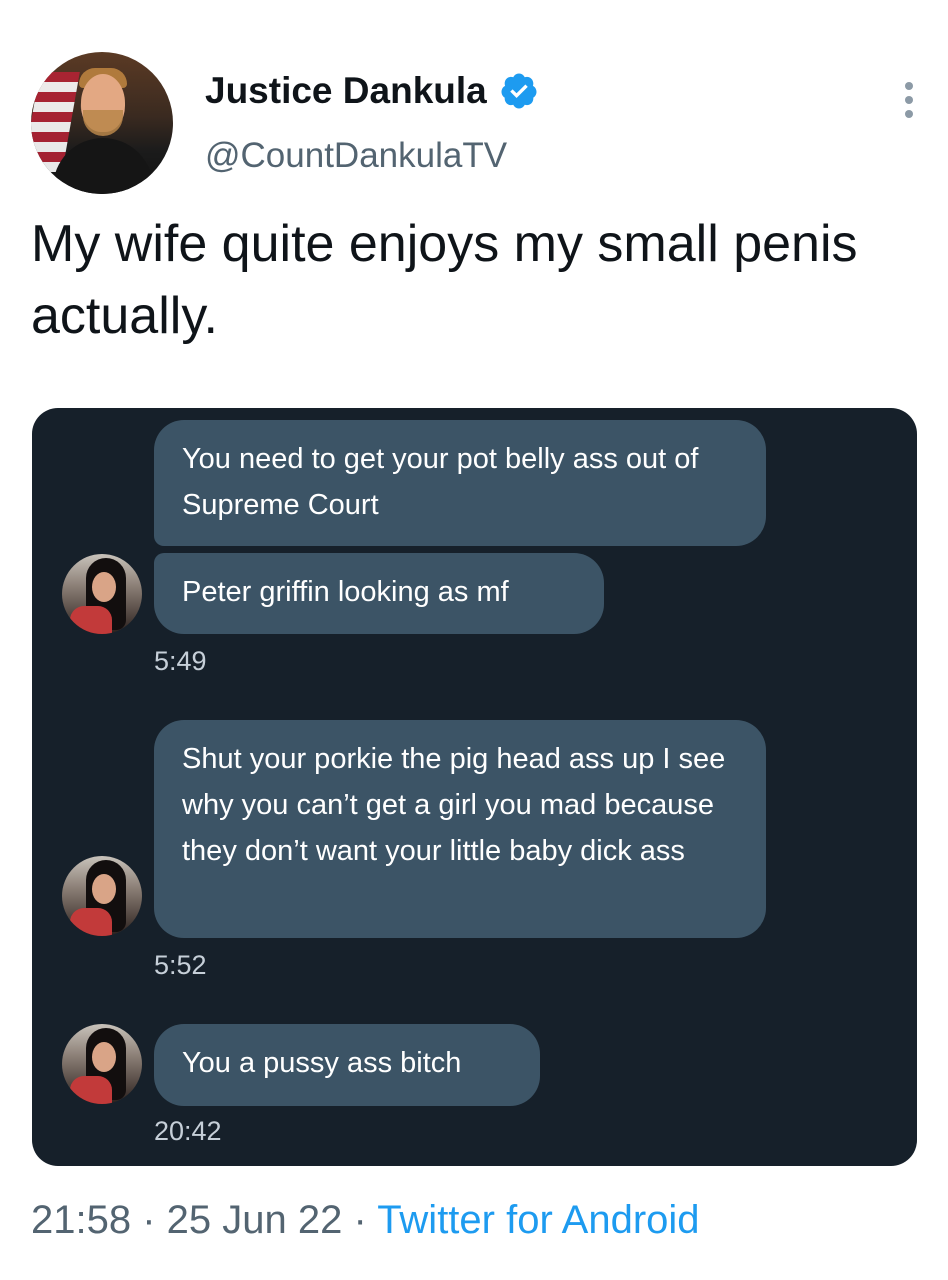 This screenshot has width=948, height=1280. Describe the element at coordinates (81, 1220) in the screenshot. I see `tweet-time: 21:58` at that location.